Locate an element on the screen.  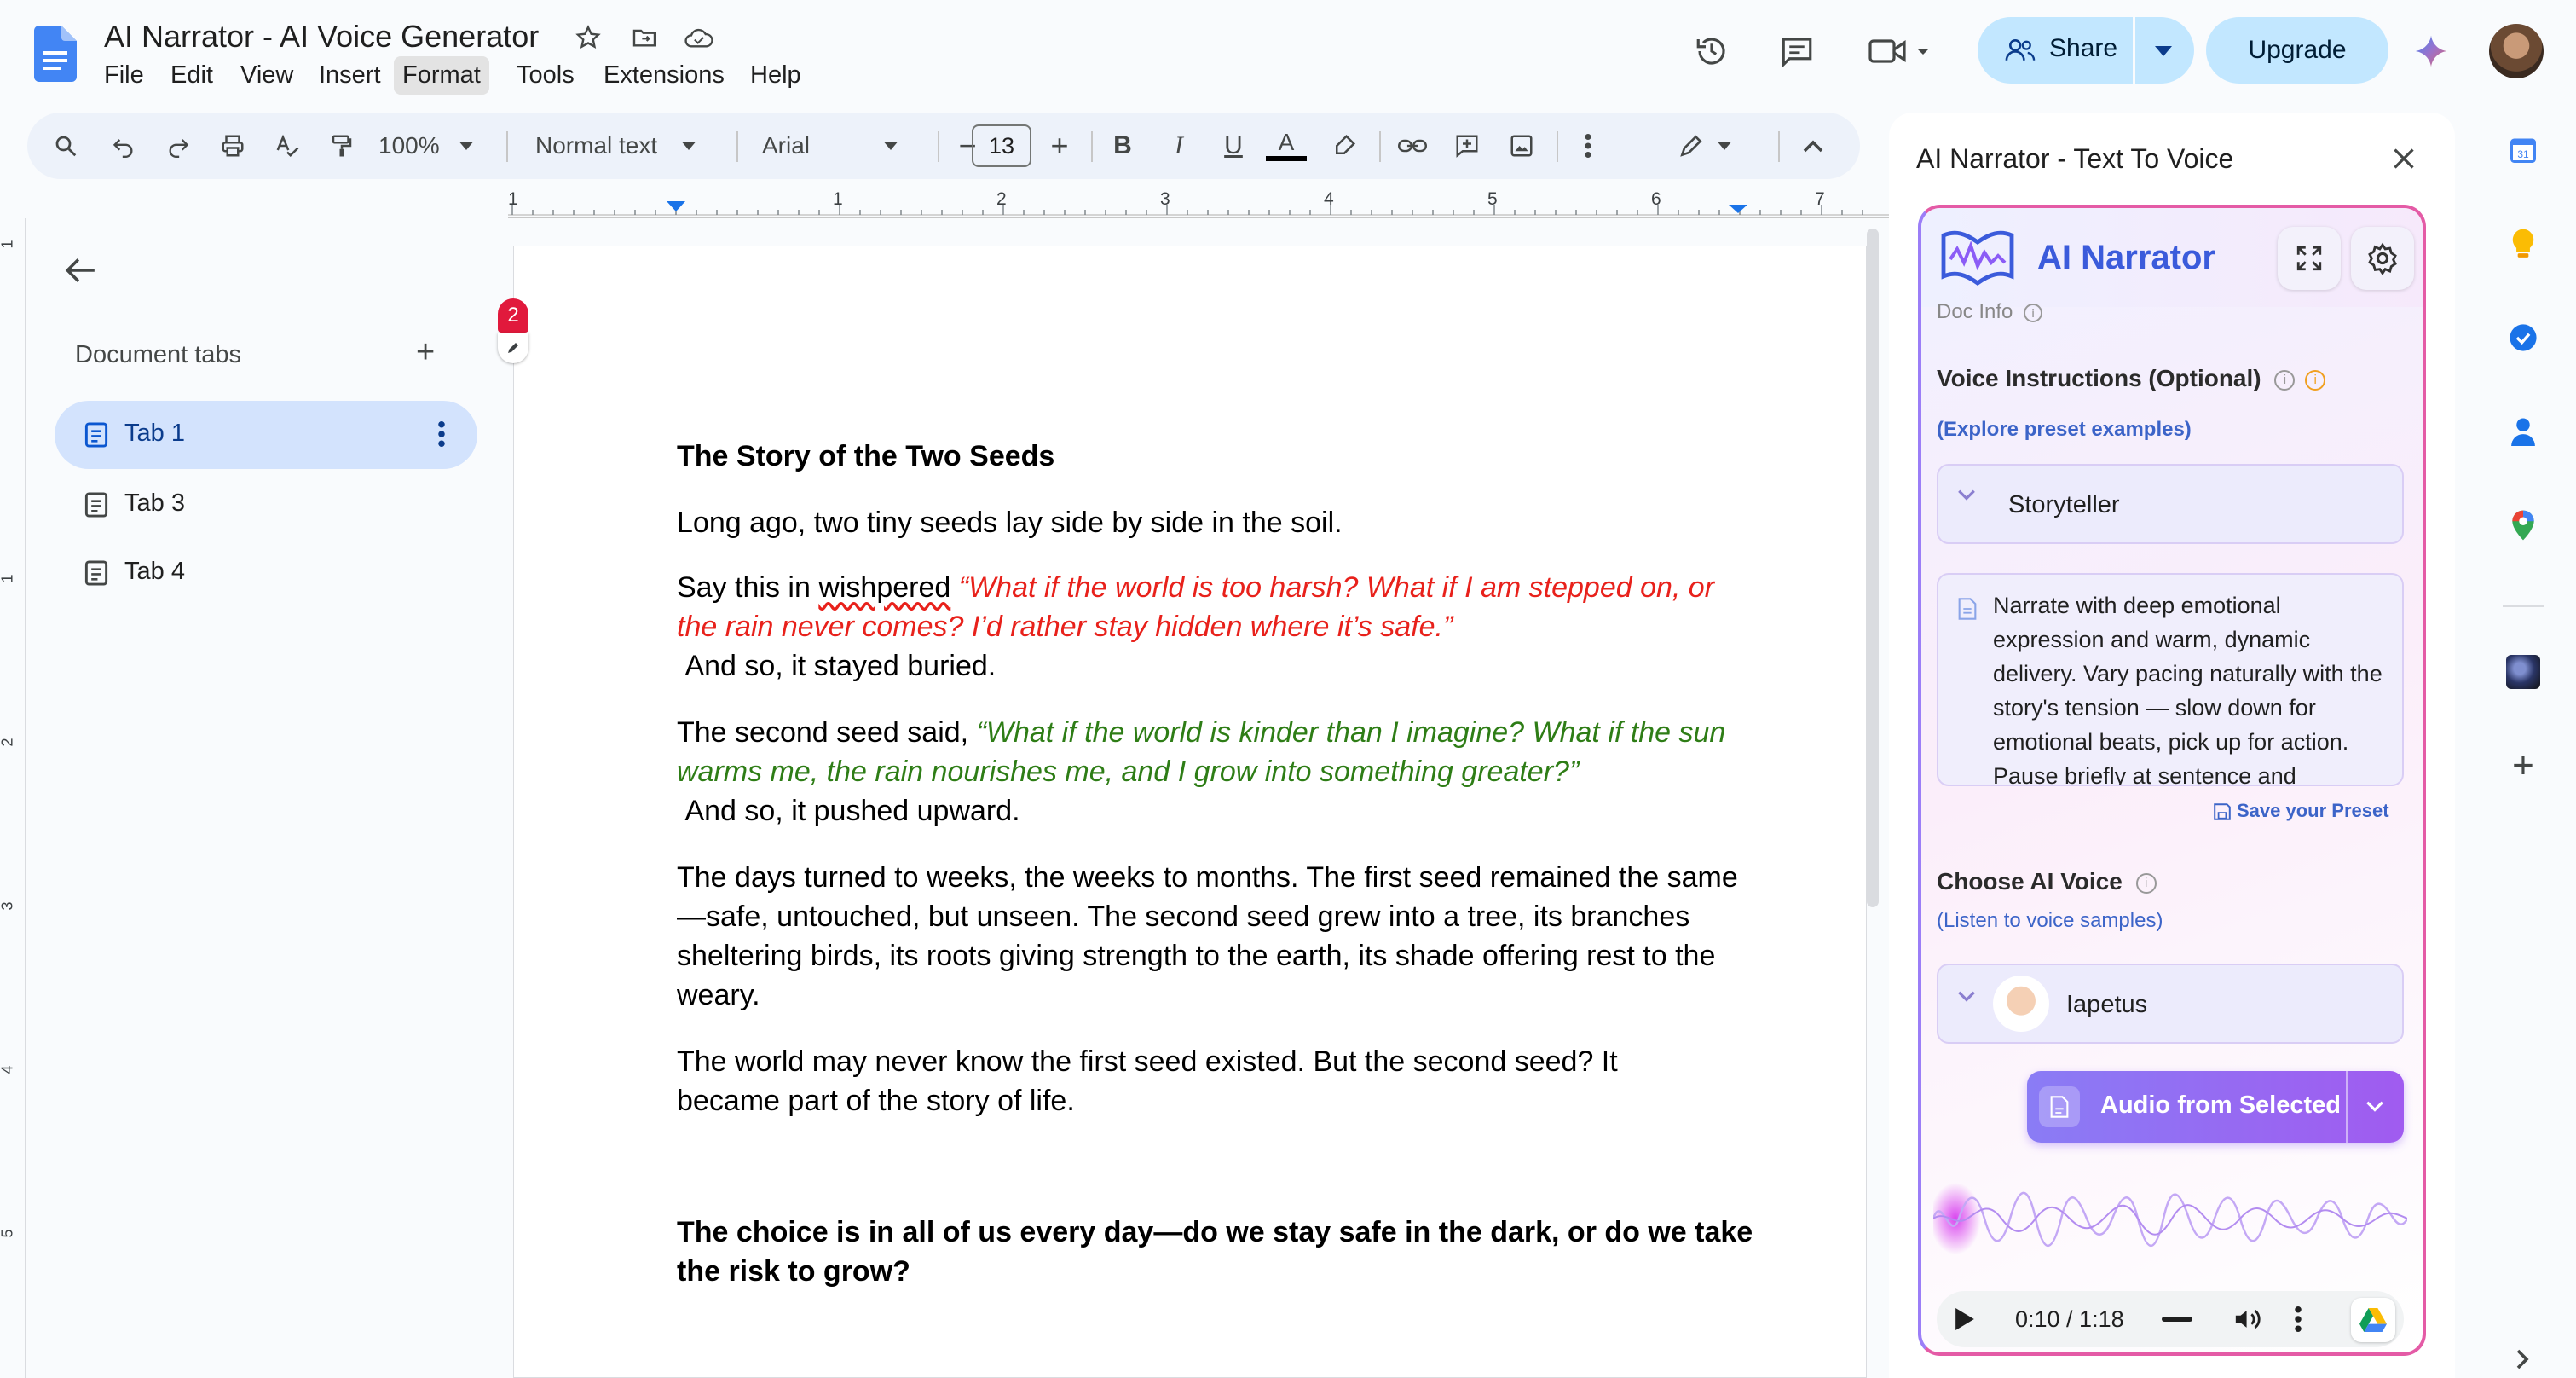
underline-icon: U is located at coordinates (1233, 146).